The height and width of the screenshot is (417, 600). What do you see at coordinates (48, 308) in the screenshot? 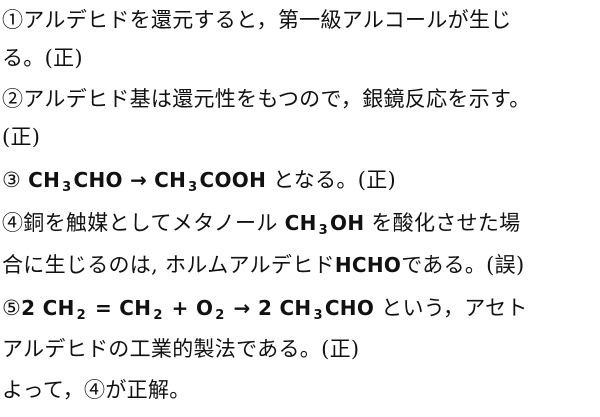
I see `formula-part: 2 CH` at bounding box center [48, 308].